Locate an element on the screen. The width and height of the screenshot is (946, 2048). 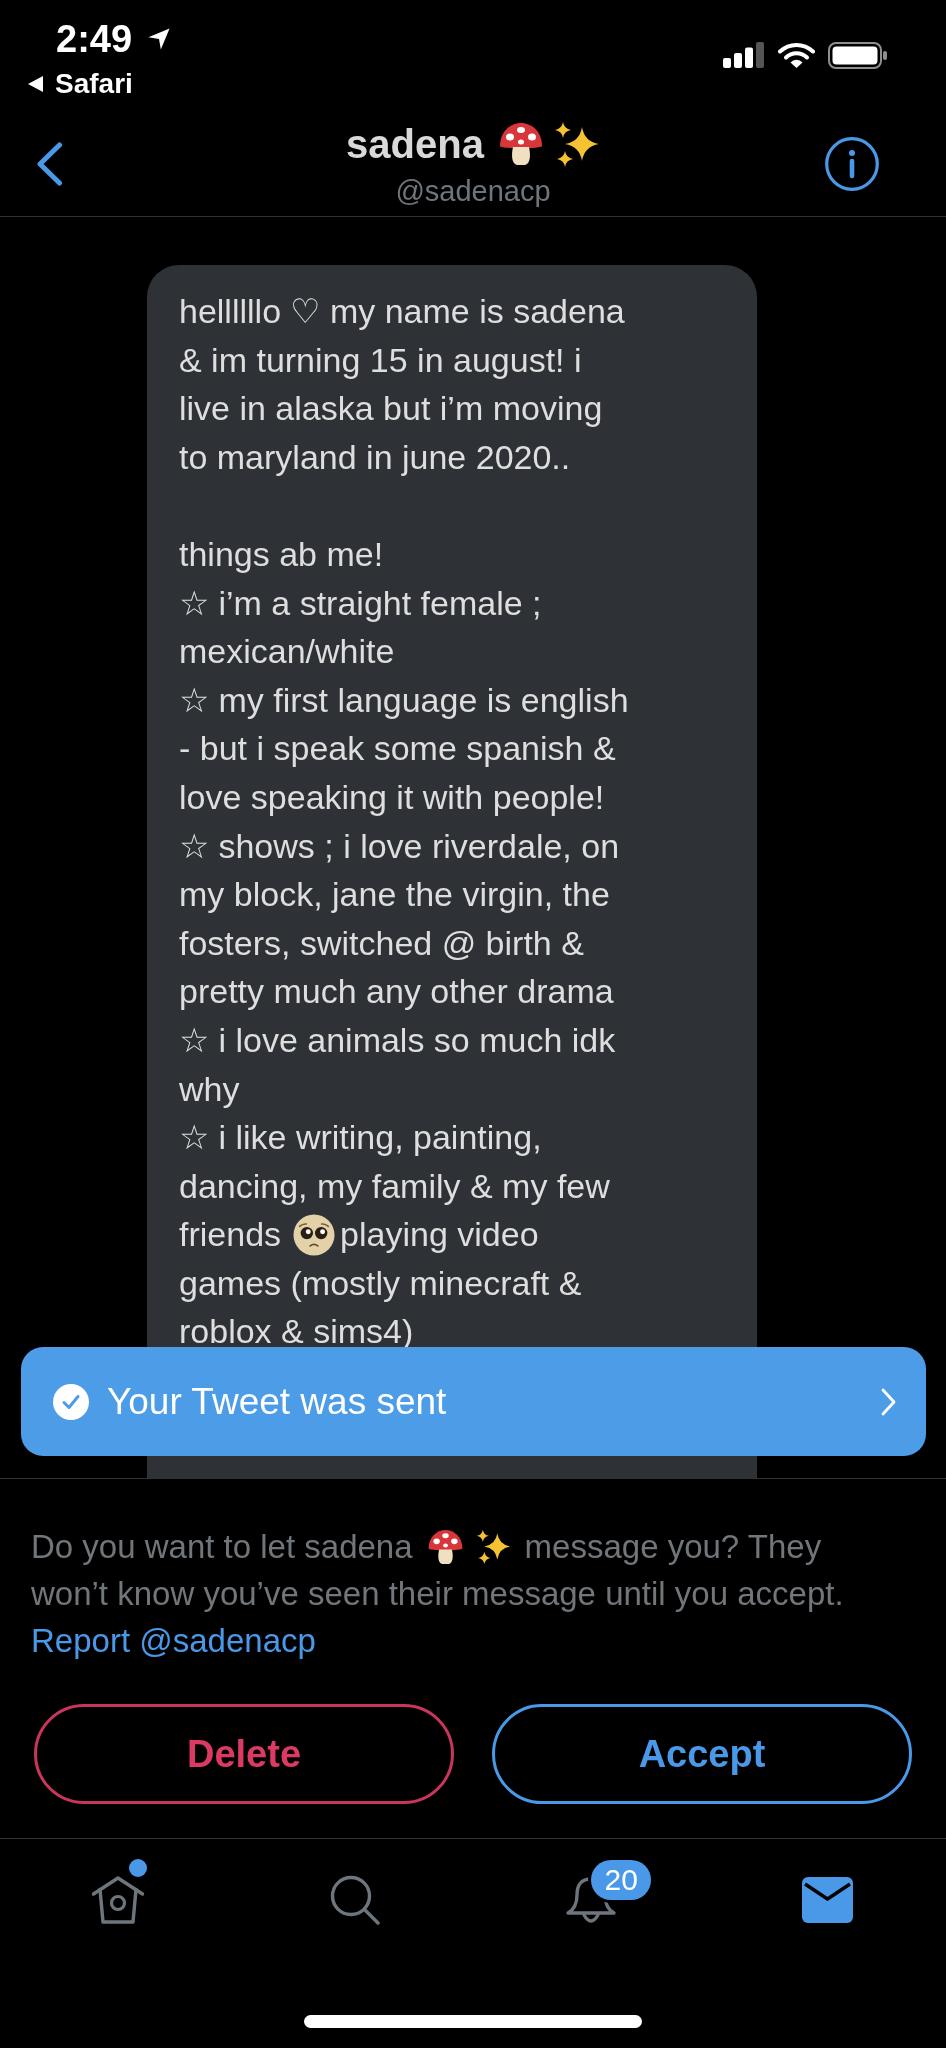
toast-message: Your Tweet was sent is located at coordinates (277, 1401).